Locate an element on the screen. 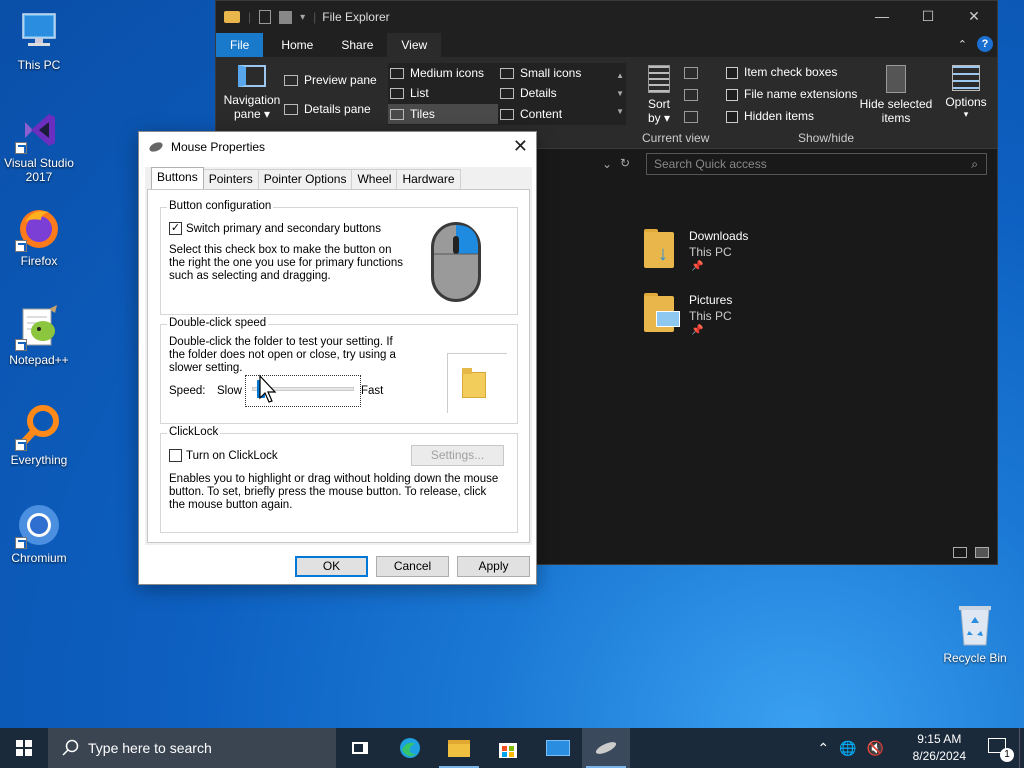 The height and width of the screenshot is (768, 1024). collapse-ribbon-icon: ⌃ is located at coordinates (962, 44).